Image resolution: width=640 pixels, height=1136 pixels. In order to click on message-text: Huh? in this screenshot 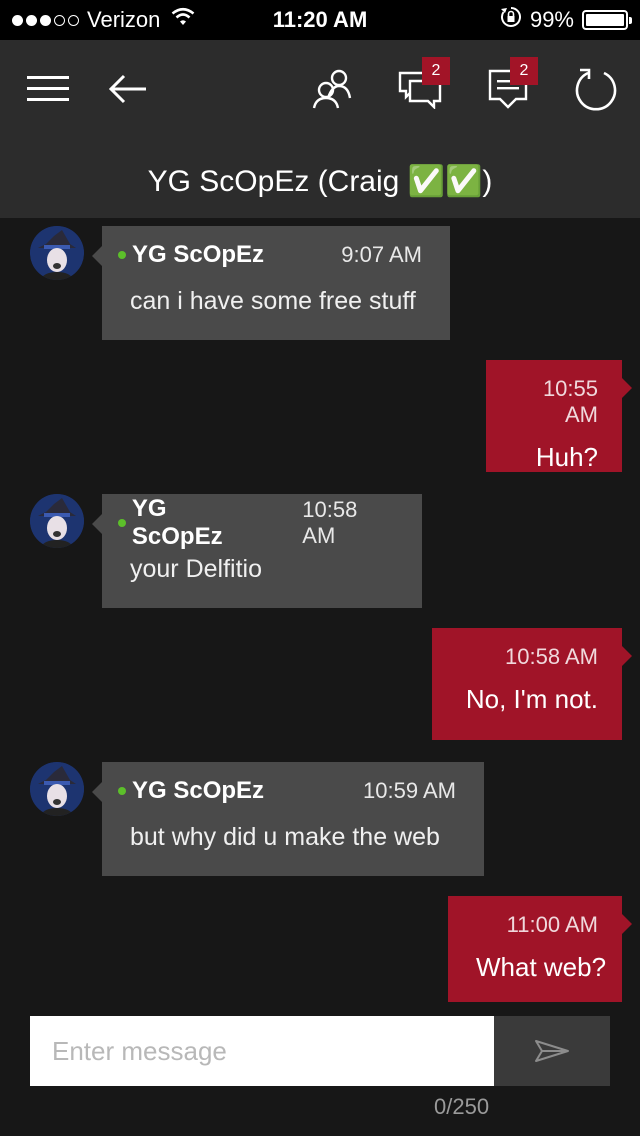, I will do `click(566, 457)`.